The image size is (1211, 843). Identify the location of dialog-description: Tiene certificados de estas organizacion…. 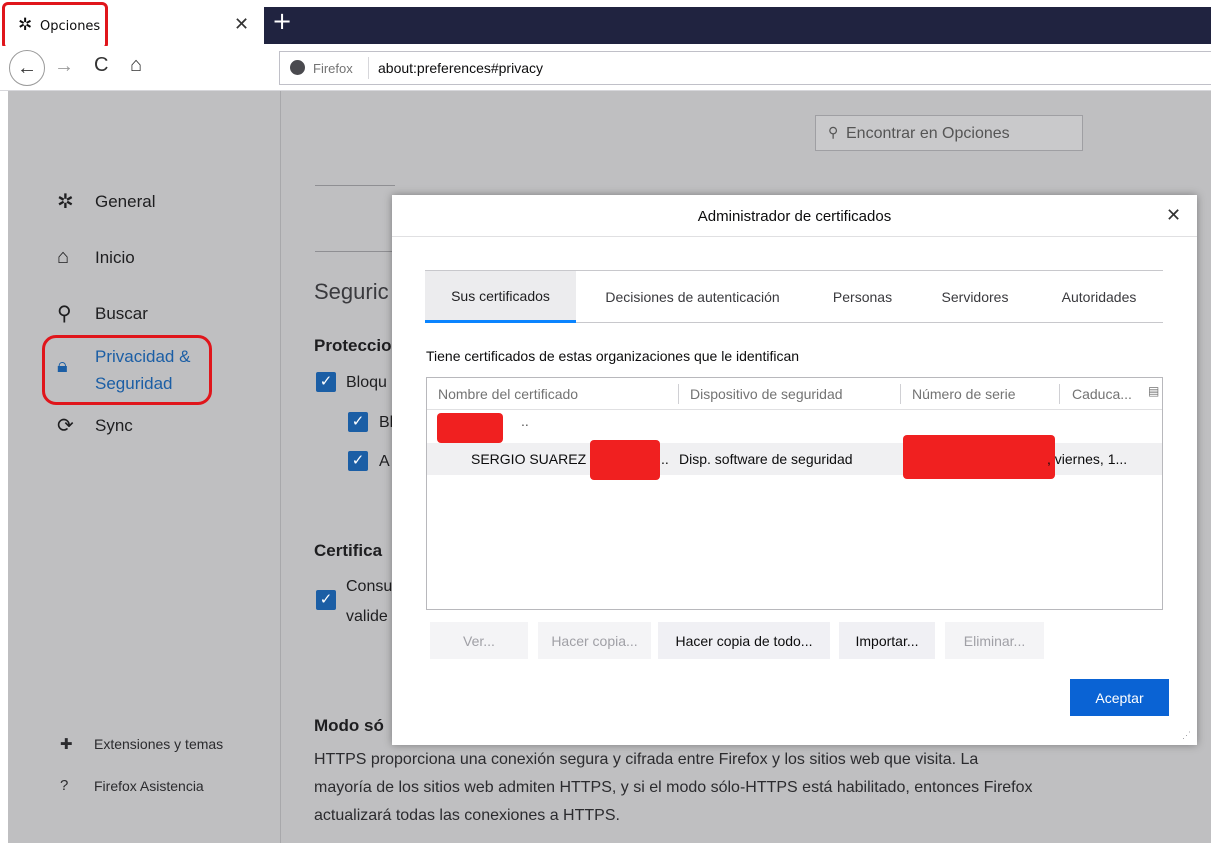
(613, 356).